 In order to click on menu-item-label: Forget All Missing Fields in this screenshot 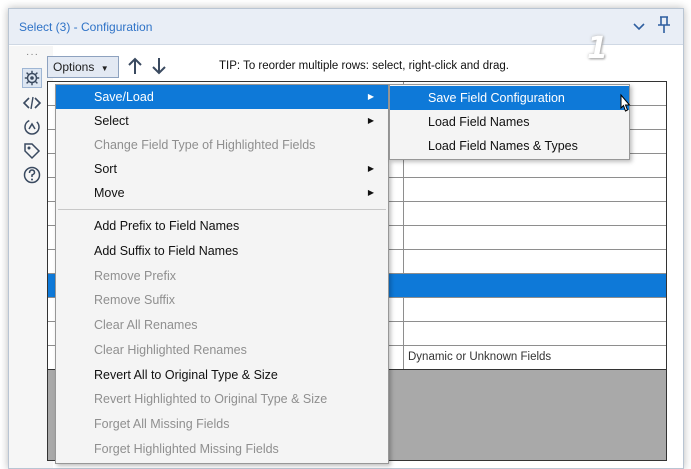, I will do `click(162, 424)`.